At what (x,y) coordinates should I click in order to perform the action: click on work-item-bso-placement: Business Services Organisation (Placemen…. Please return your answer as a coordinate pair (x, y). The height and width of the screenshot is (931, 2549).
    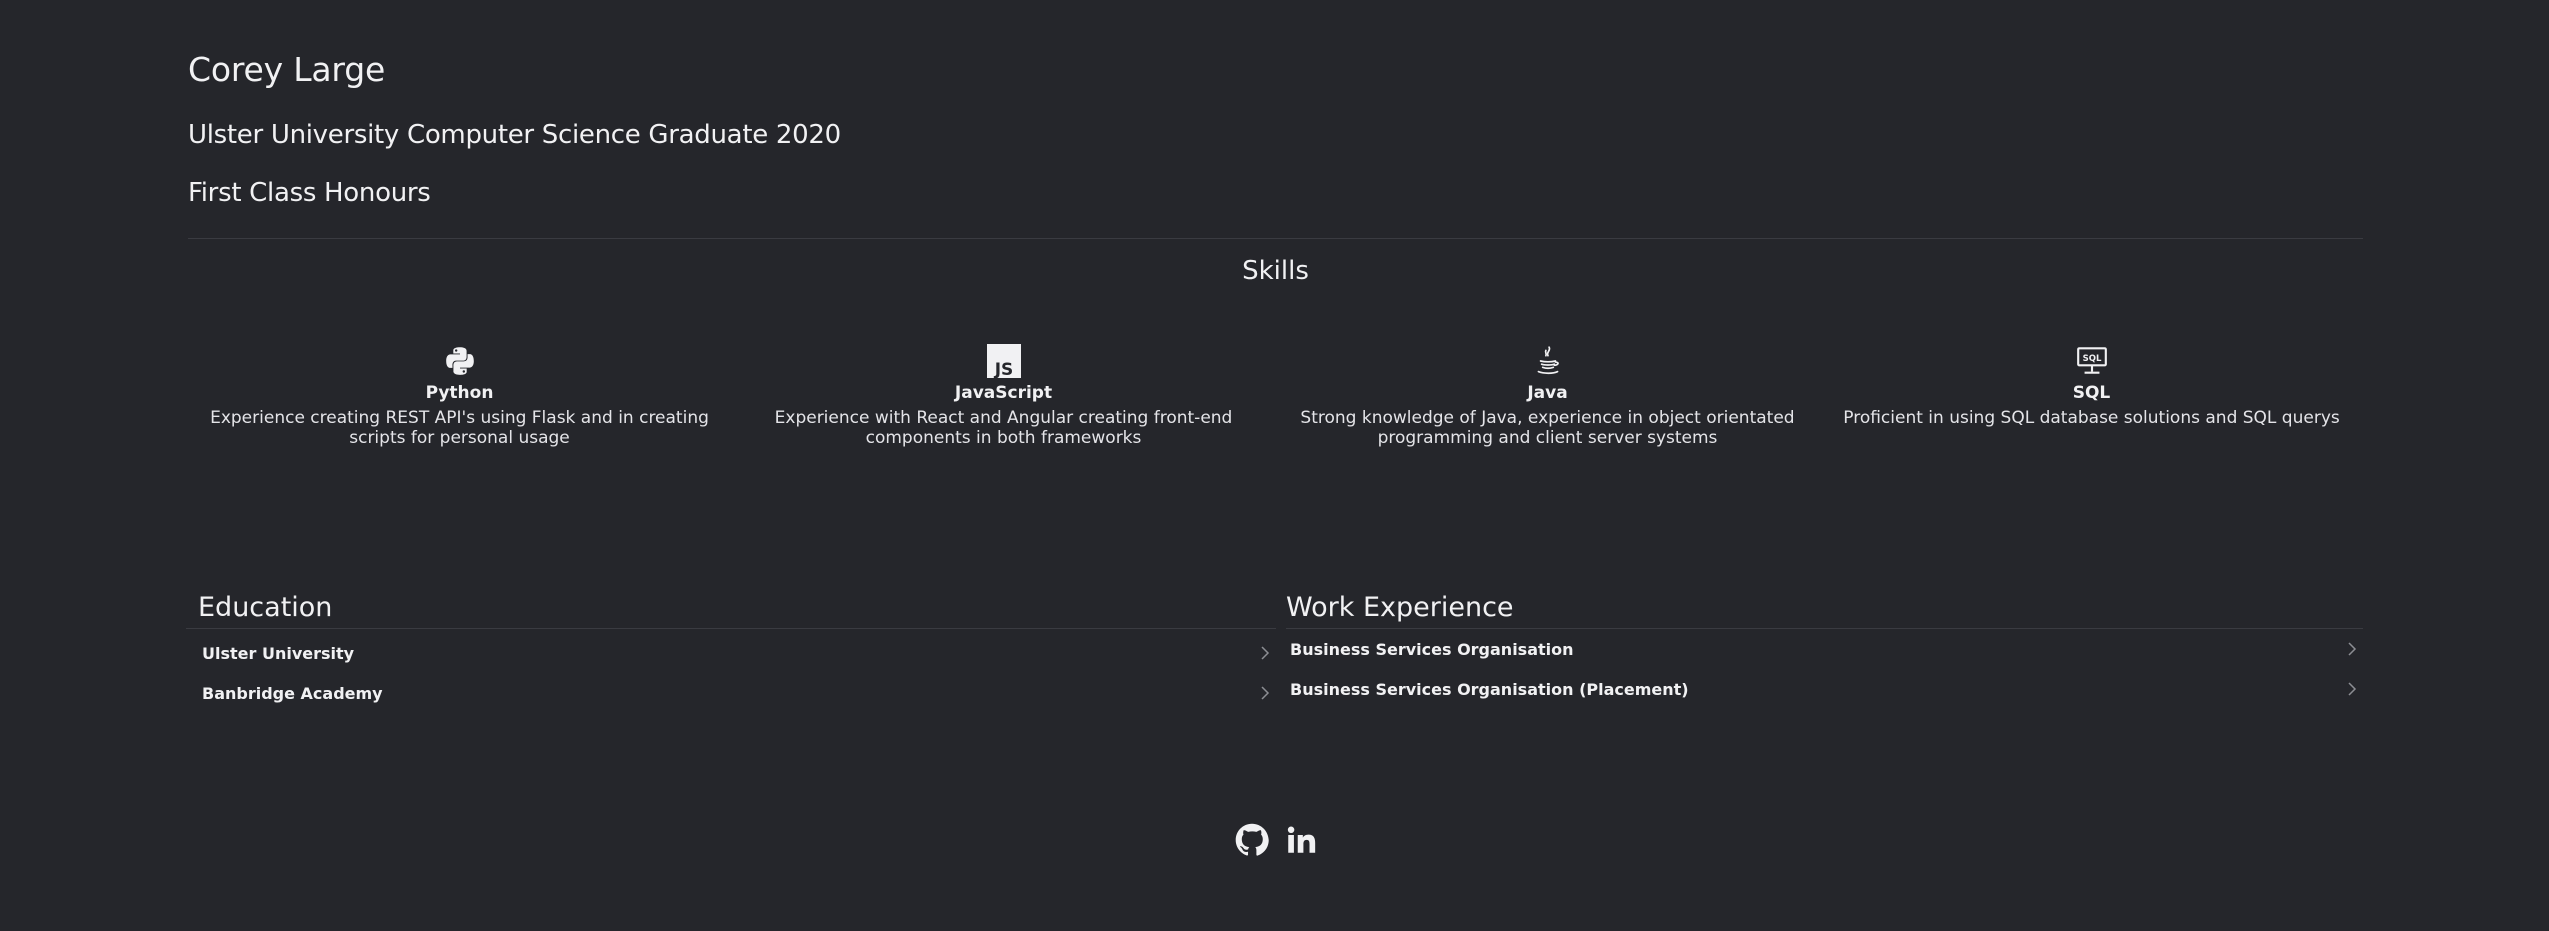
    Looking at the image, I should click on (1824, 689).